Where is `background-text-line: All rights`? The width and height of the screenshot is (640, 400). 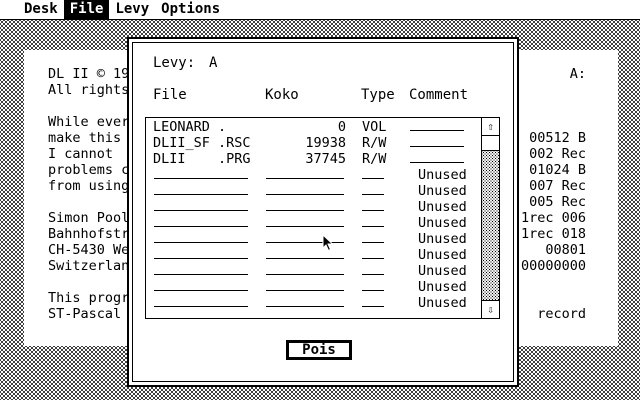 background-text-line: All rights is located at coordinates (89, 90).